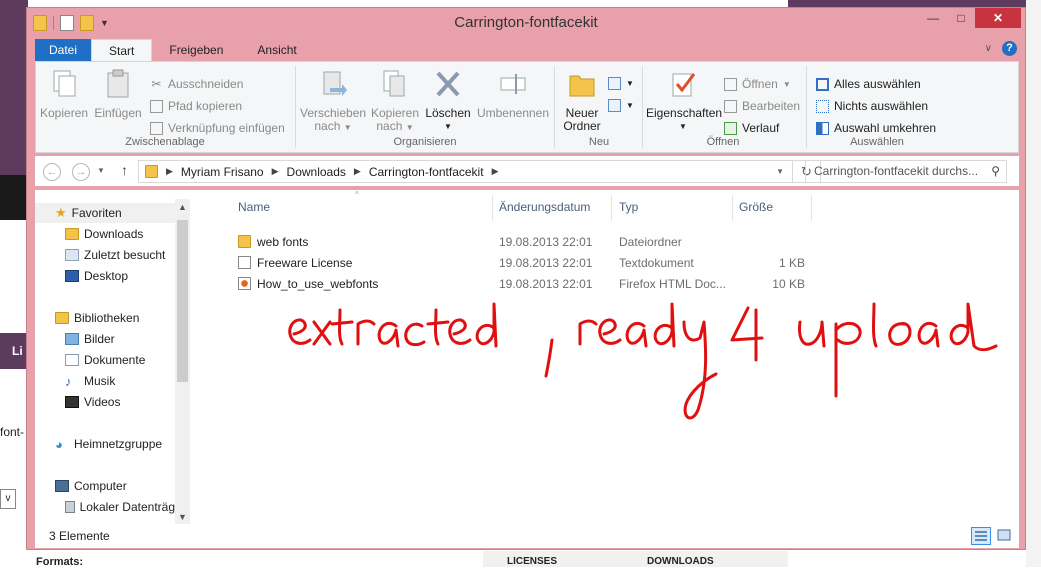 Image resolution: width=1041 pixels, height=568 pixels. I want to click on homegroup-icon: ◕, so click(59, 444).